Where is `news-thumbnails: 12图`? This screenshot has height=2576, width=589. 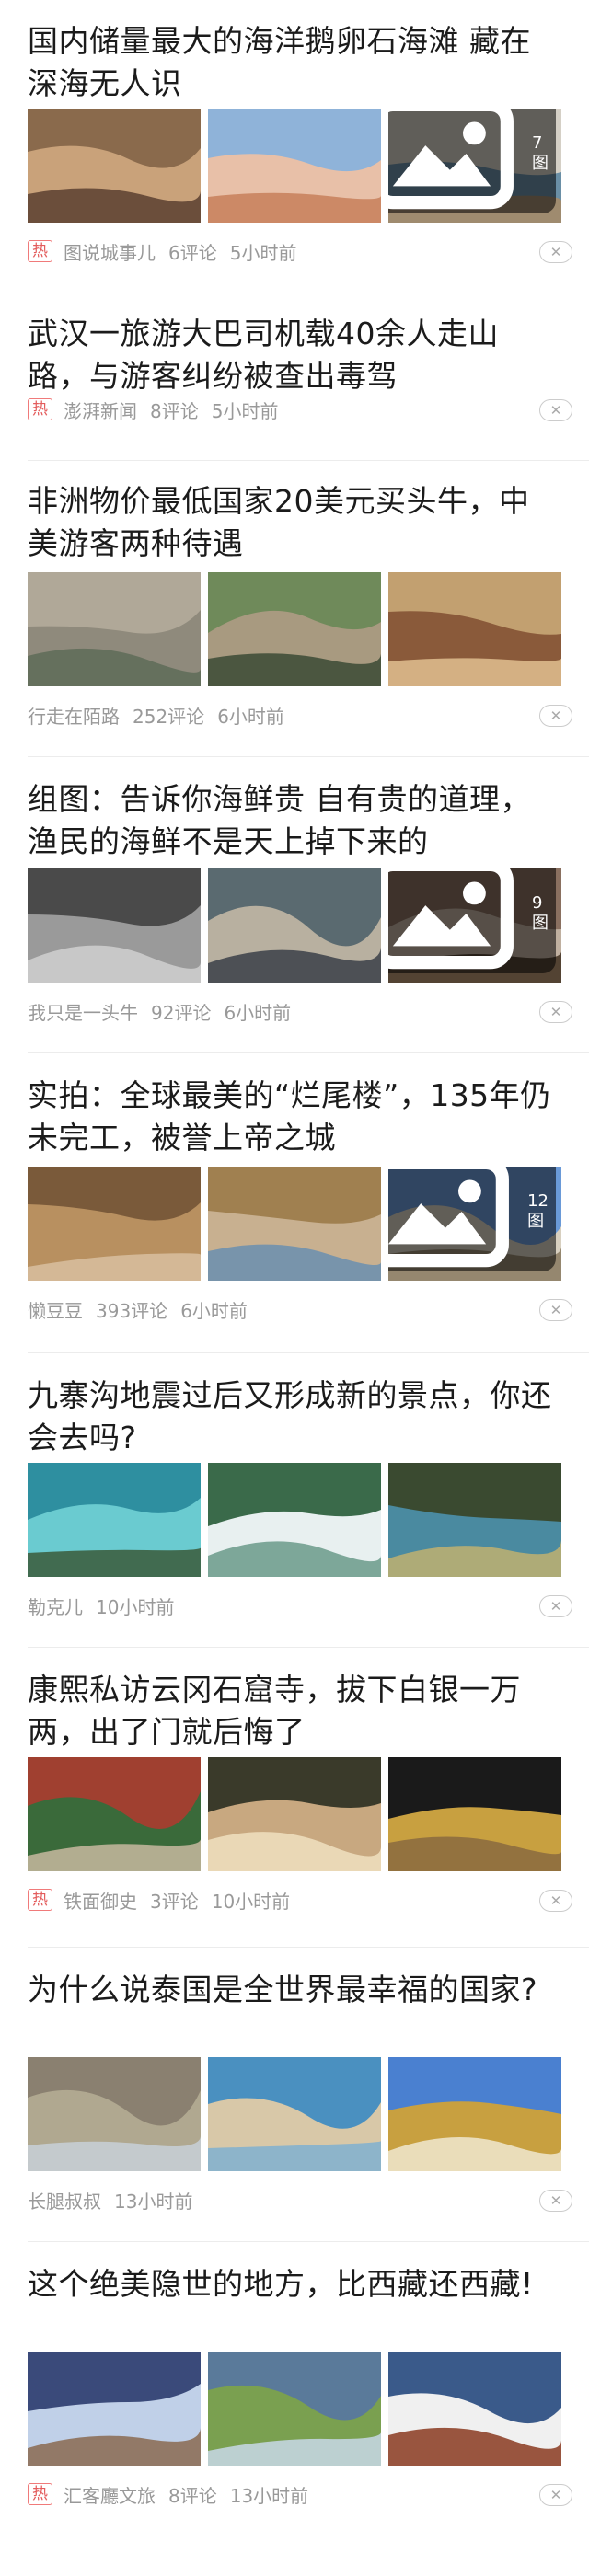 news-thumbnails: 12图 is located at coordinates (294, 1224).